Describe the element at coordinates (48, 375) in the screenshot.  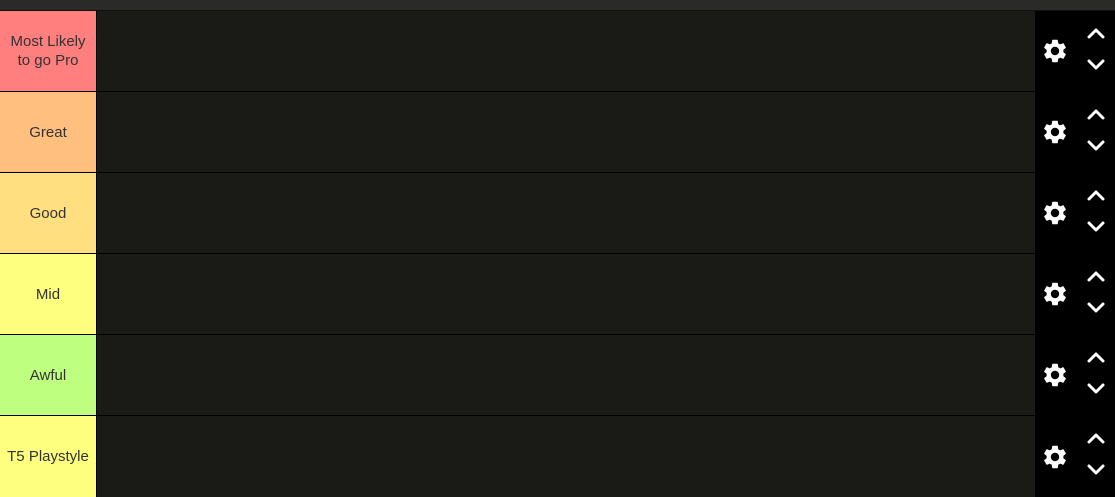
I see `tier-label: Awful` at that location.